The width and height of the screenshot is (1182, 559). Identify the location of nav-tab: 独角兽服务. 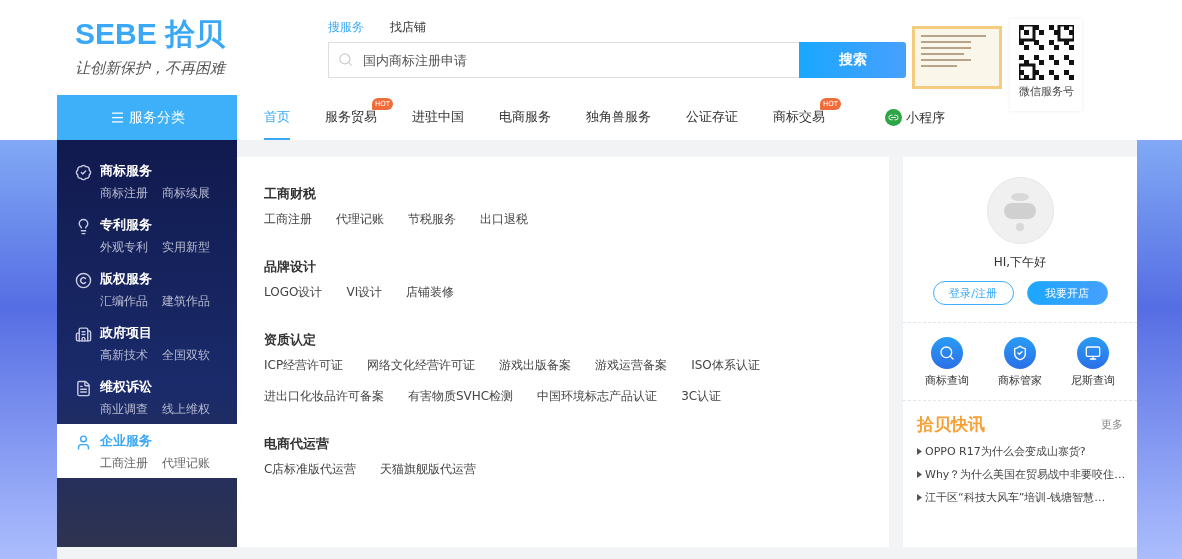
(618, 117).